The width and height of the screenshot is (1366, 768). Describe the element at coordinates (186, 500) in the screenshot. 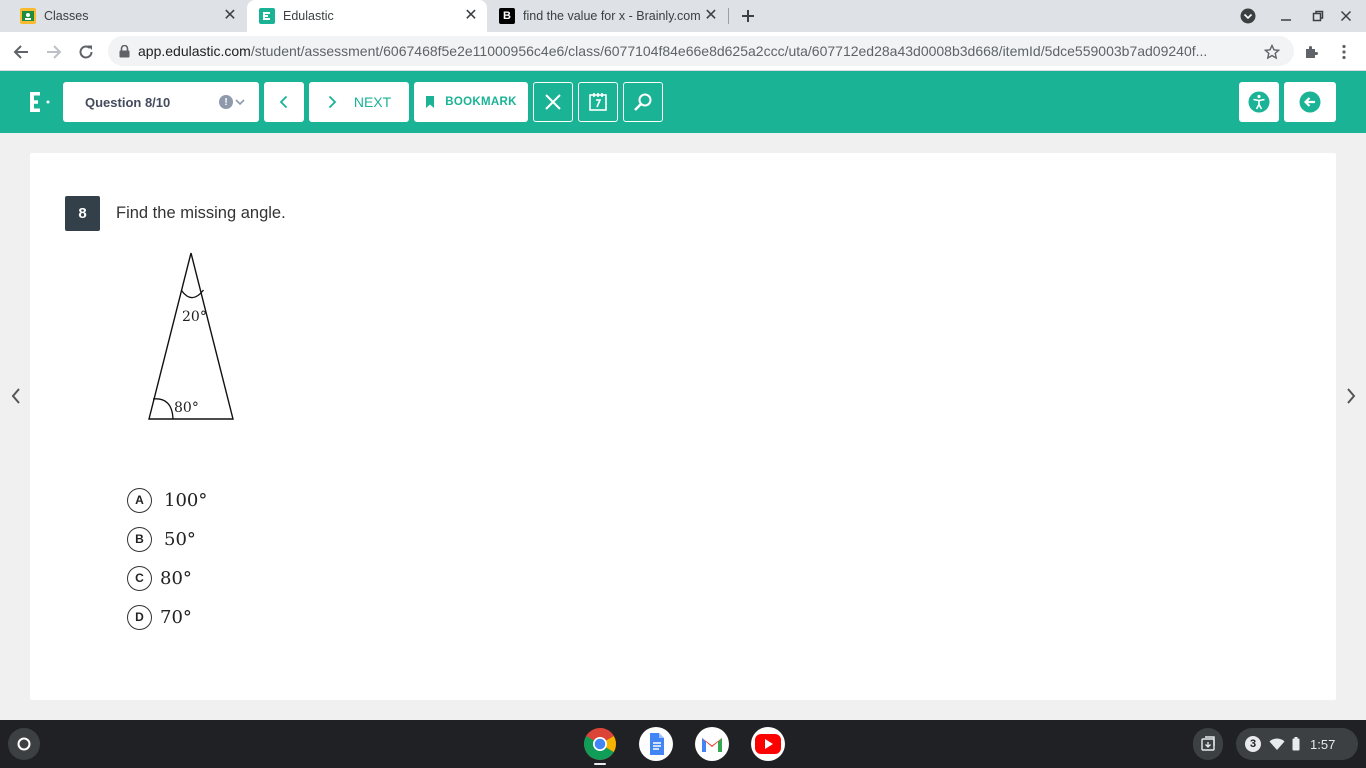

I see `choice-text: 100°` at that location.